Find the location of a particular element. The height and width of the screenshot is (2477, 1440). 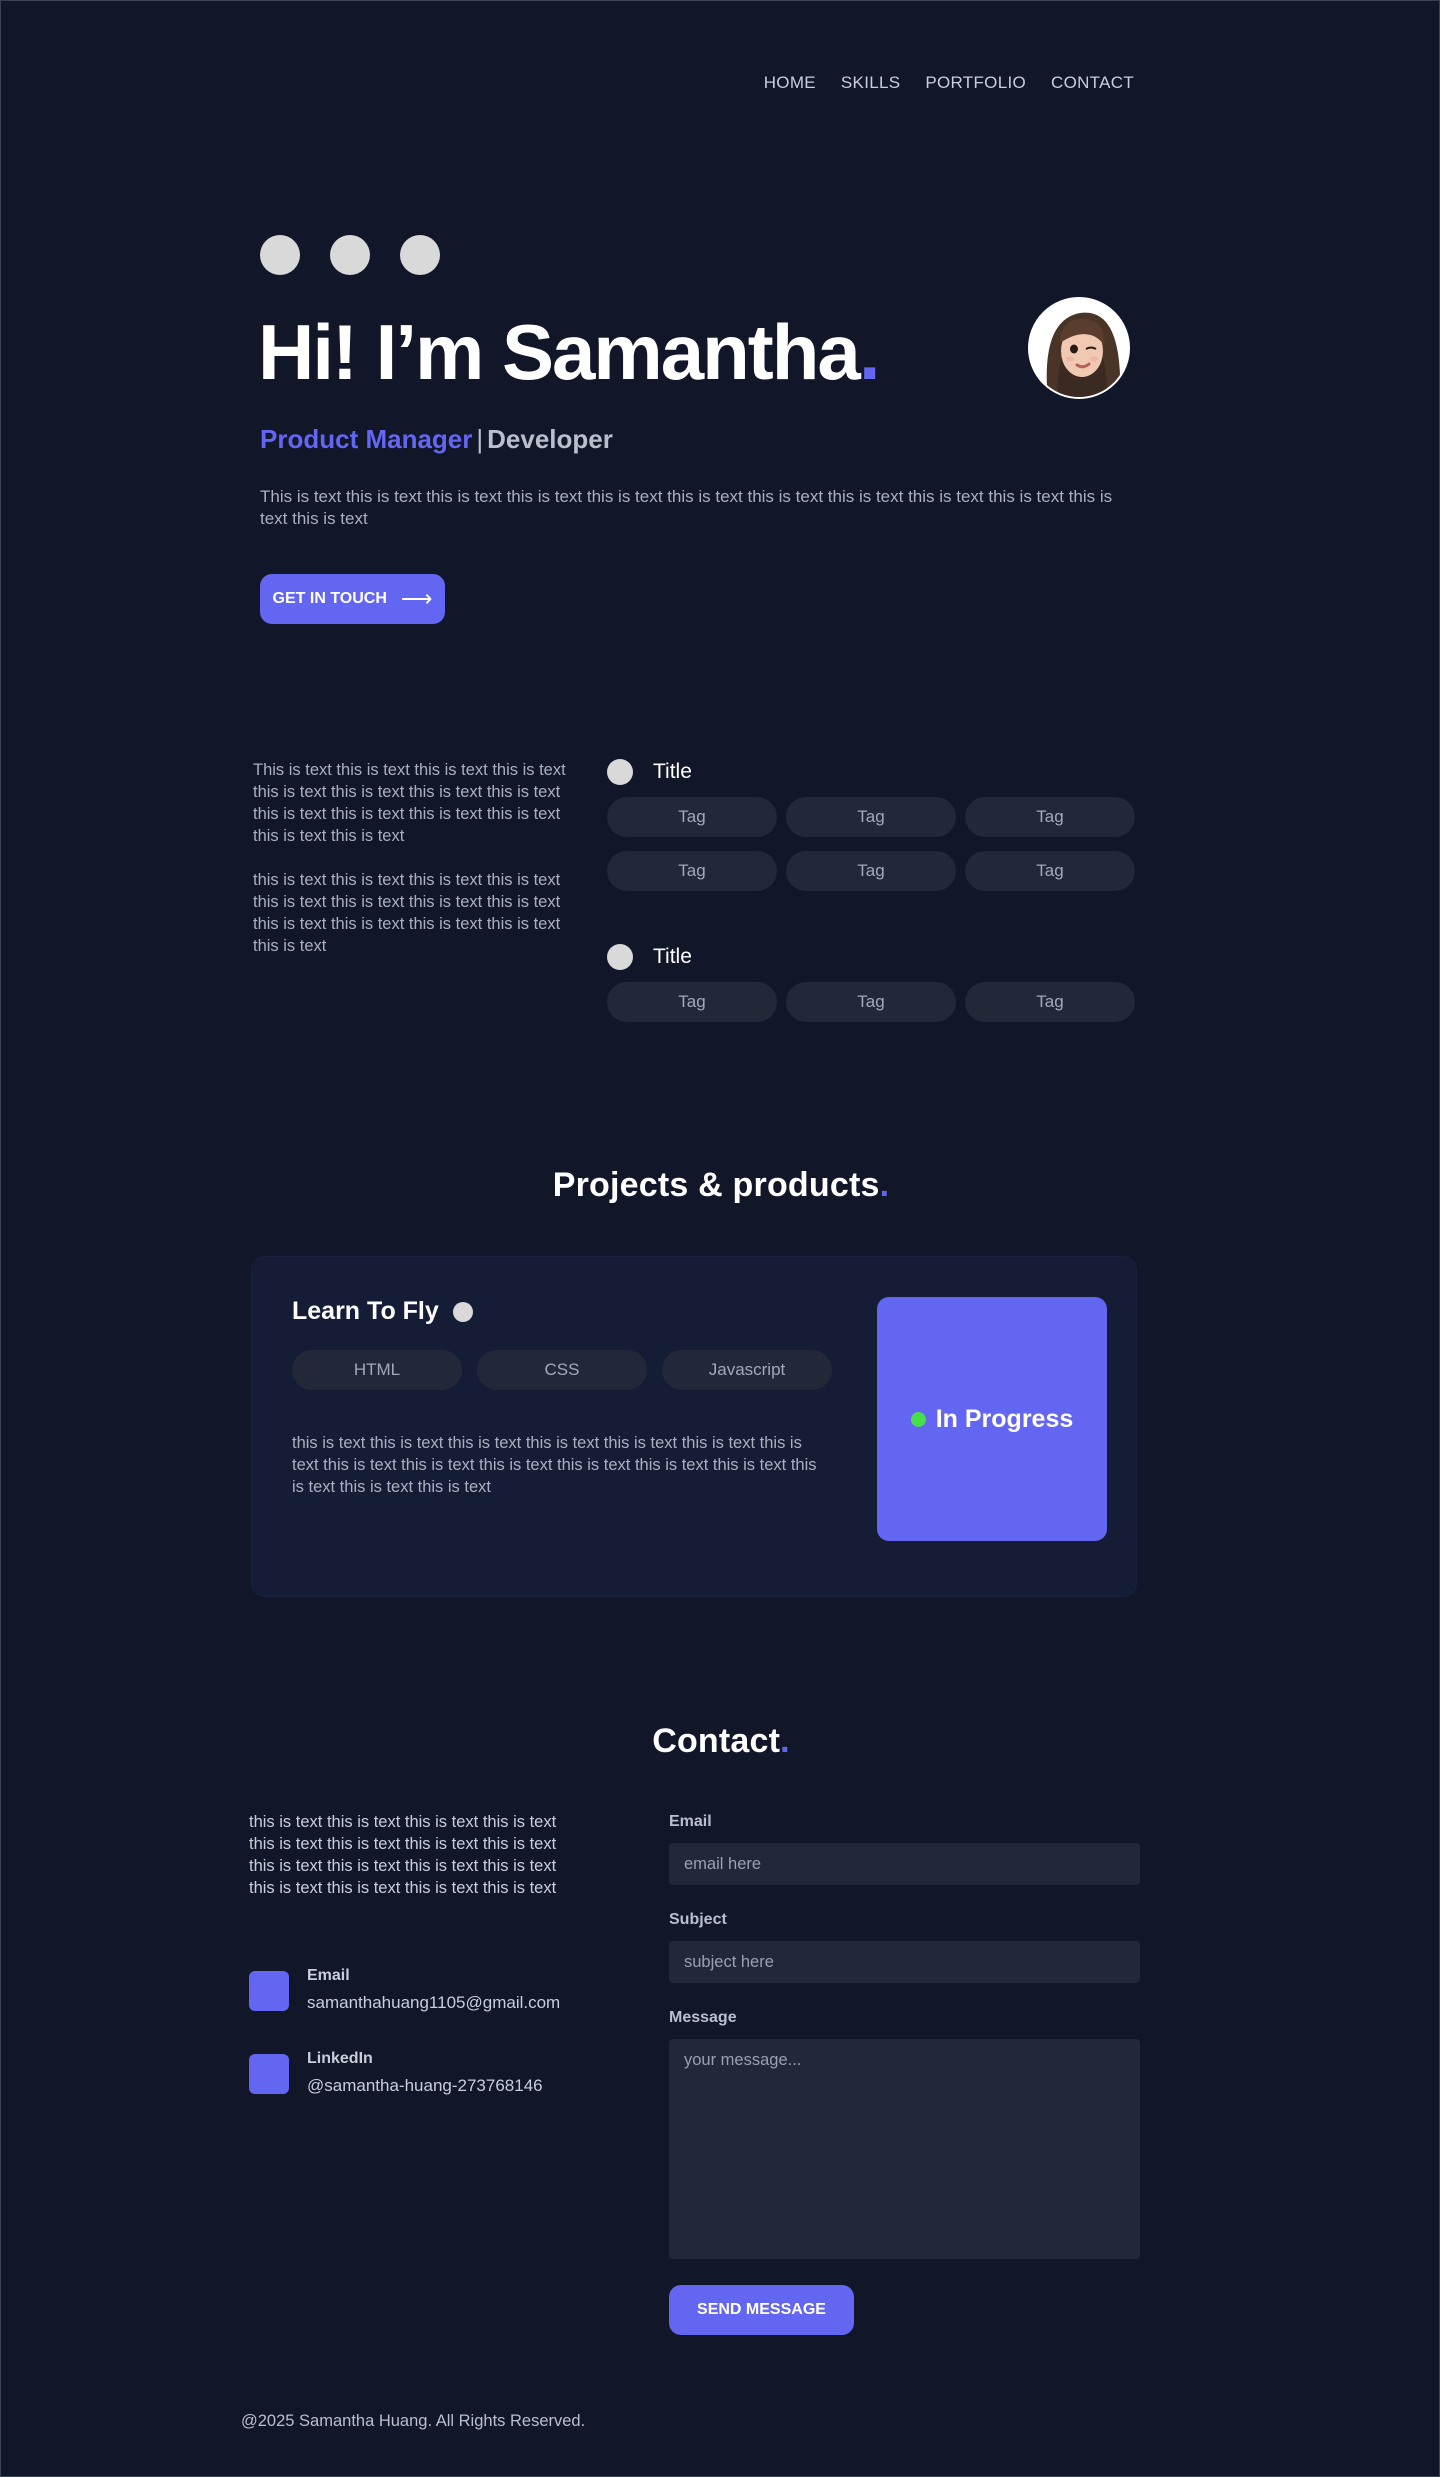

get-in-touch-button: GET IN TOUCH ⟶ is located at coordinates (352, 599).